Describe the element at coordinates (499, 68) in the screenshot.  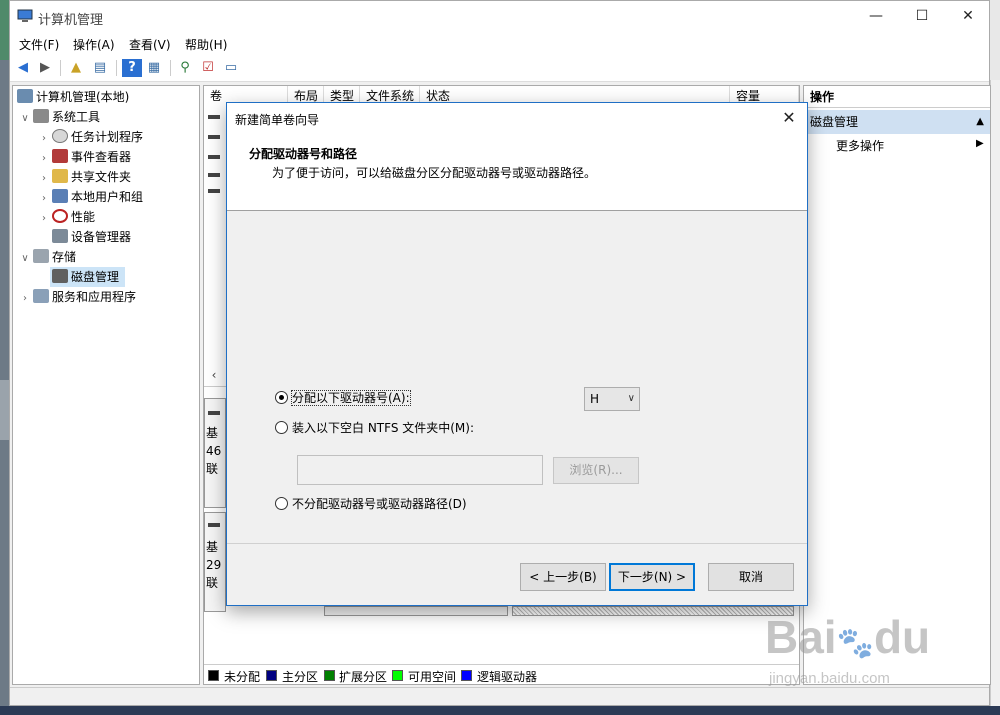
I see `toolbar: ◀ ▶ ▲ ▤ ? ▦ ⚲ ☑ ▭` at that location.